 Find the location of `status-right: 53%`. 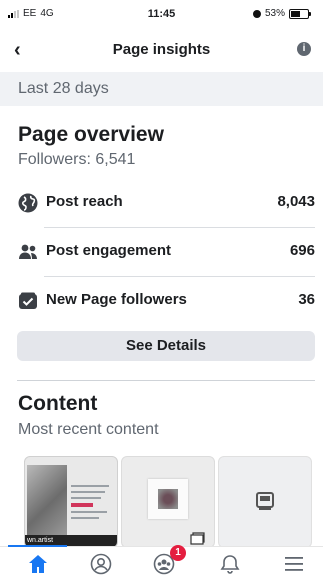

status-right: 53% is located at coordinates (281, 13).